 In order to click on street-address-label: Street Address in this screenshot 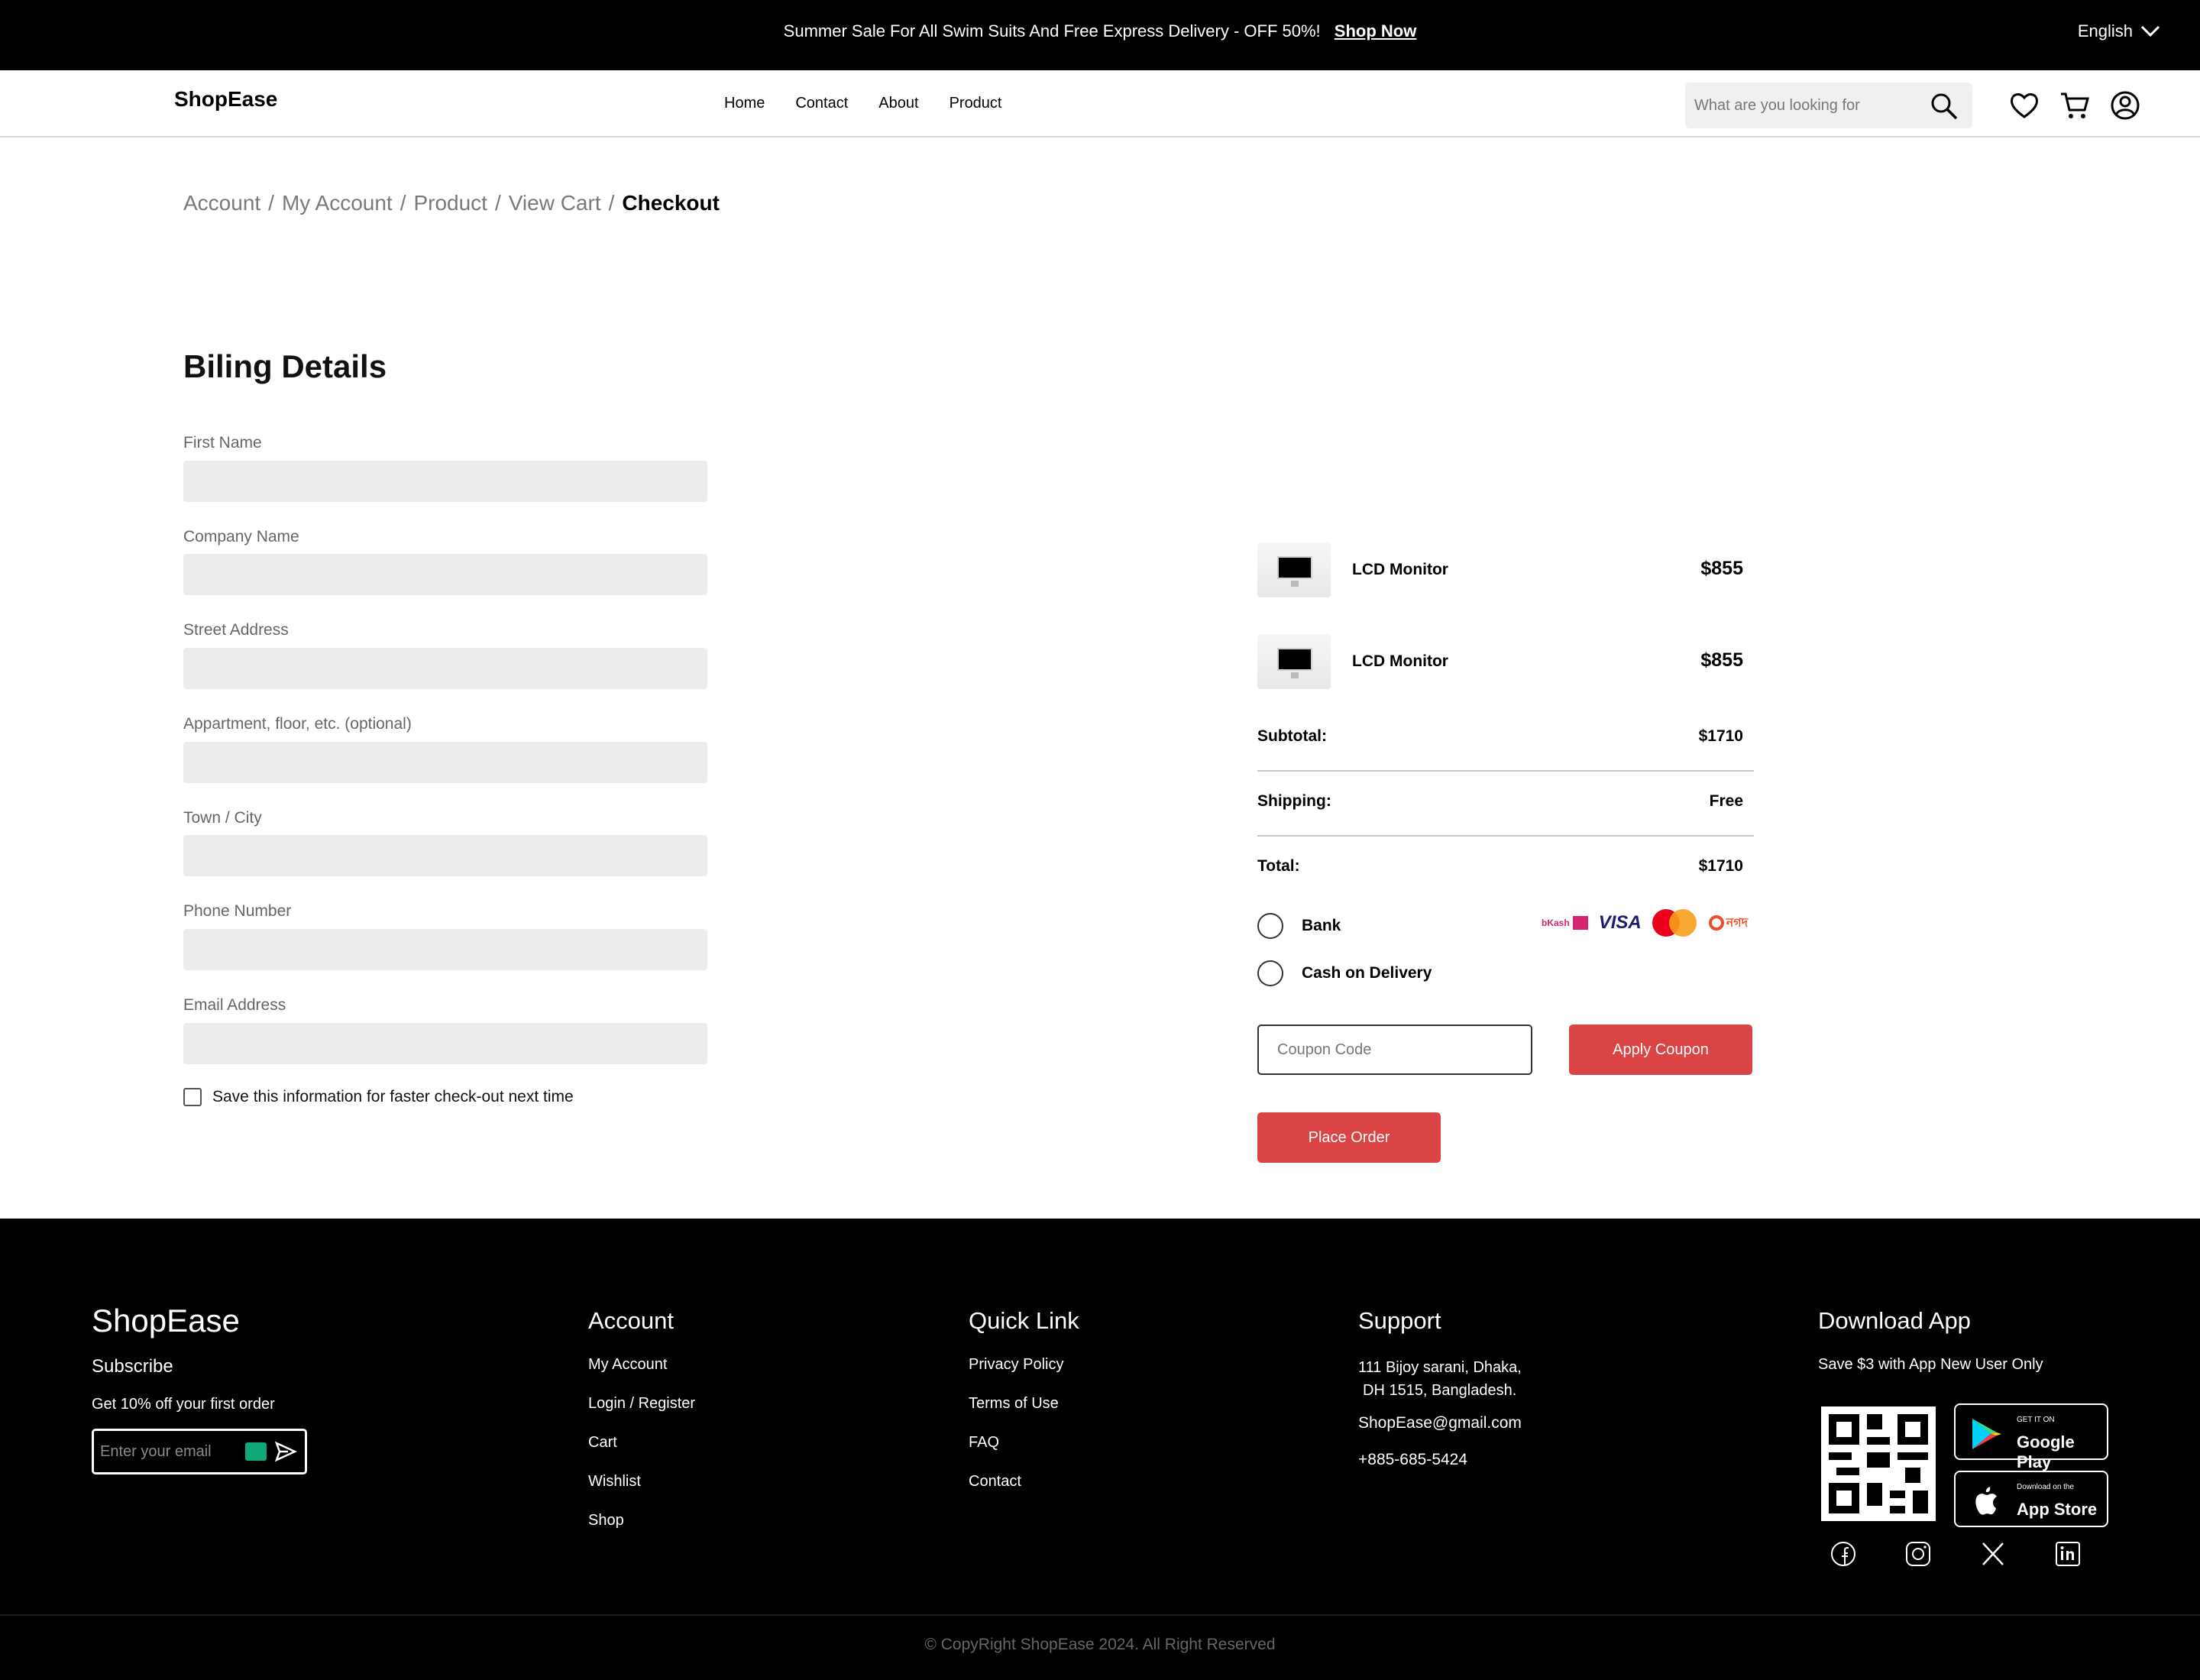, I will do `click(236, 630)`.